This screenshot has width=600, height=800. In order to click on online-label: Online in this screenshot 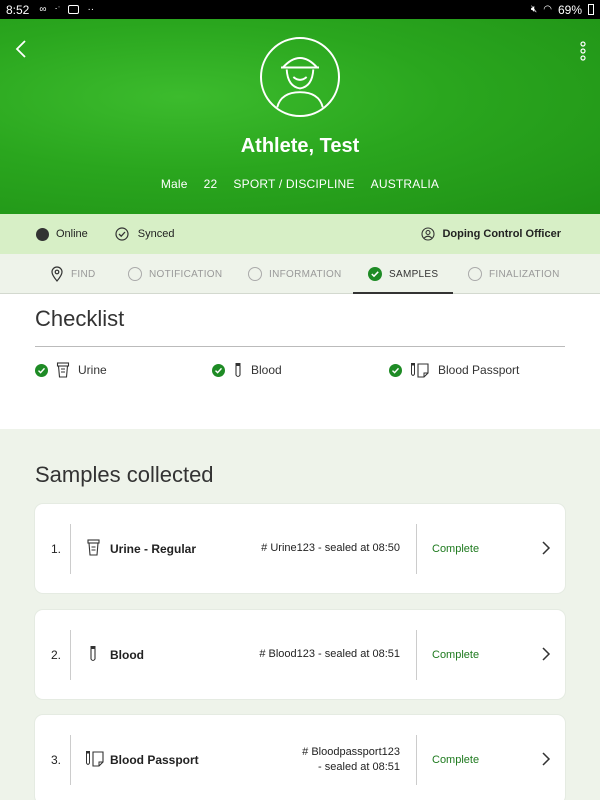, I will do `click(72, 234)`.